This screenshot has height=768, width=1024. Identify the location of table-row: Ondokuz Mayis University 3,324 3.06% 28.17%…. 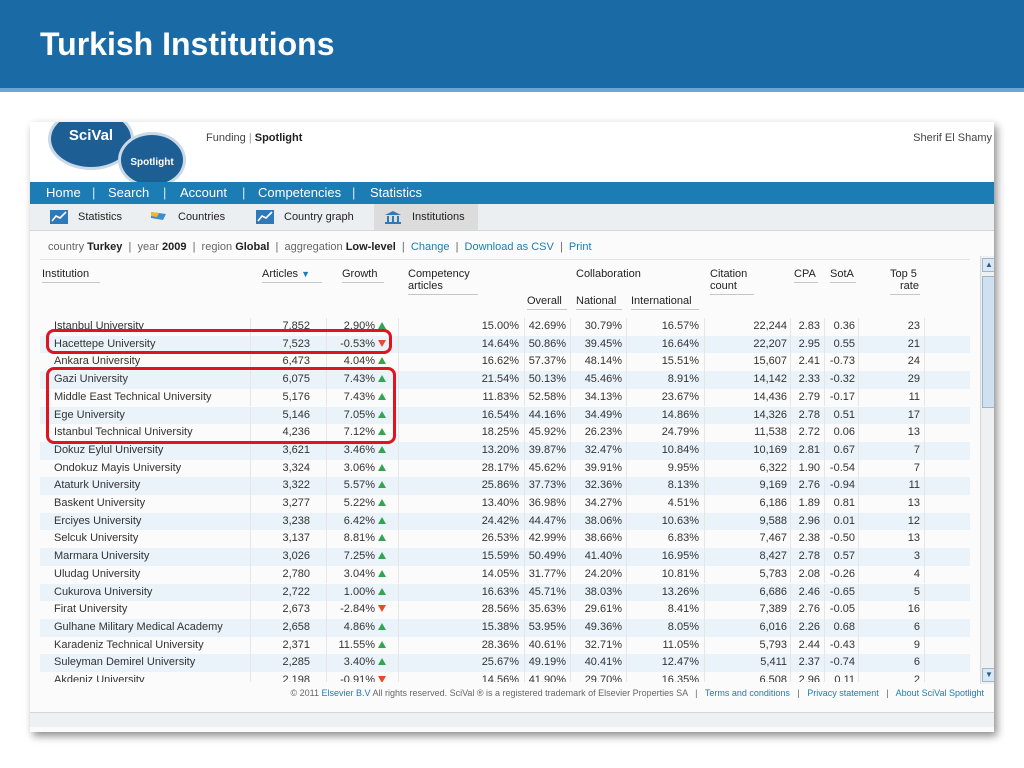
(505, 468).